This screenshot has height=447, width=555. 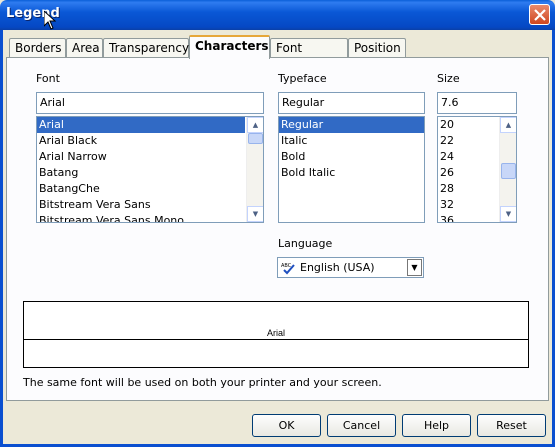 What do you see at coordinates (276, 339) in the screenshot?
I see `preview-baseline` at bounding box center [276, 339].